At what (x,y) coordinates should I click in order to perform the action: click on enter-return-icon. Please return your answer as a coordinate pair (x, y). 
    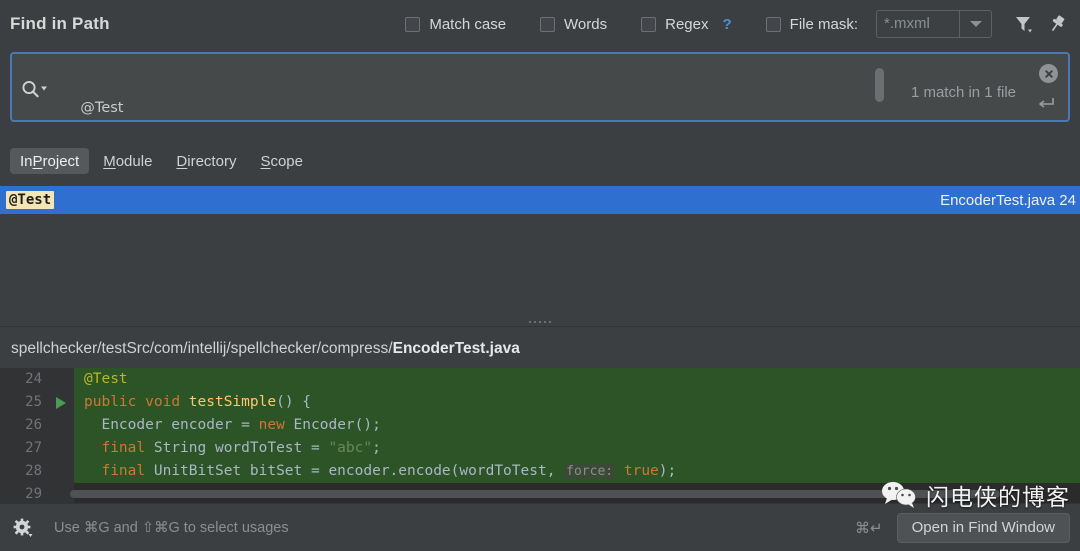
    Looking at the image, I should click on (1046, 103).